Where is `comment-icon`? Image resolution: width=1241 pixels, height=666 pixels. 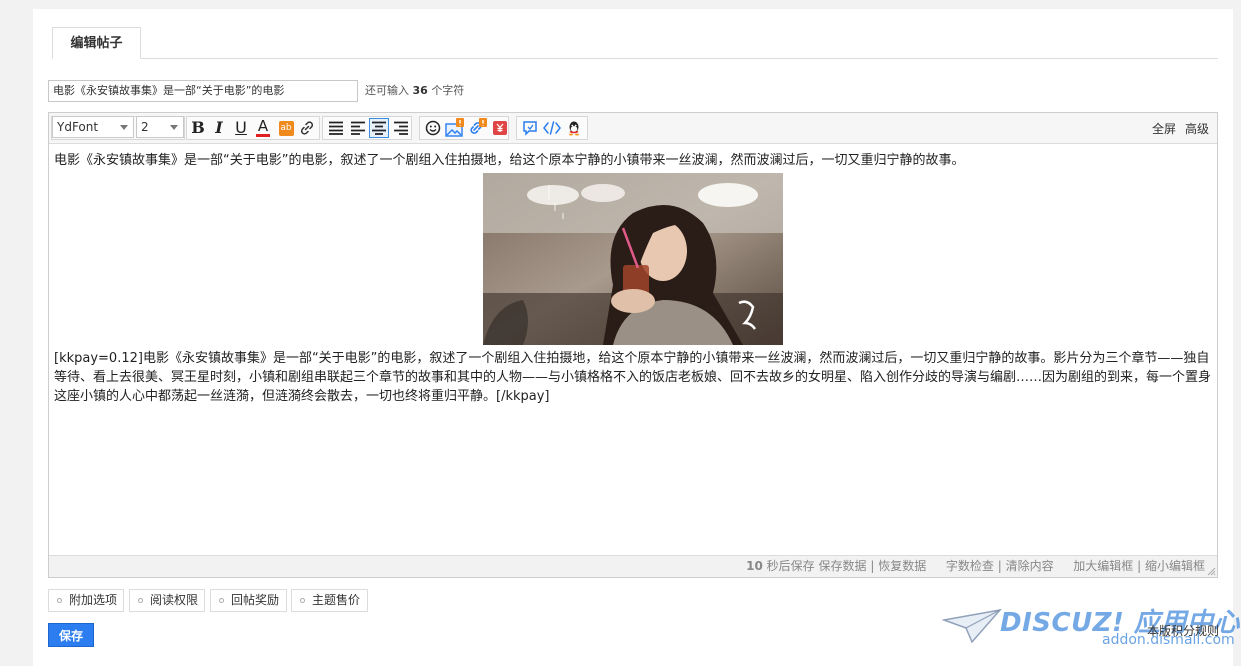
comment-icon is located at coordinates (530, 128).